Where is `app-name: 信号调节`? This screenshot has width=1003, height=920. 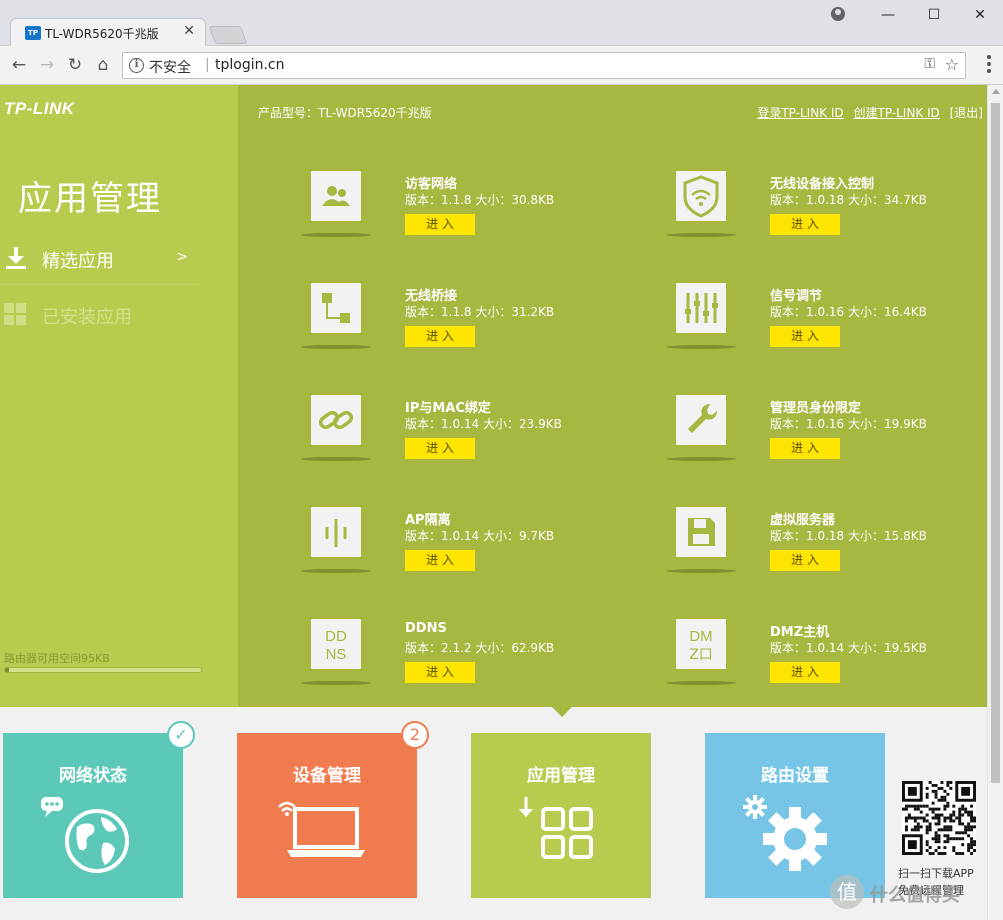
app-name: 信号调节 is located at coordinates (796, 296).